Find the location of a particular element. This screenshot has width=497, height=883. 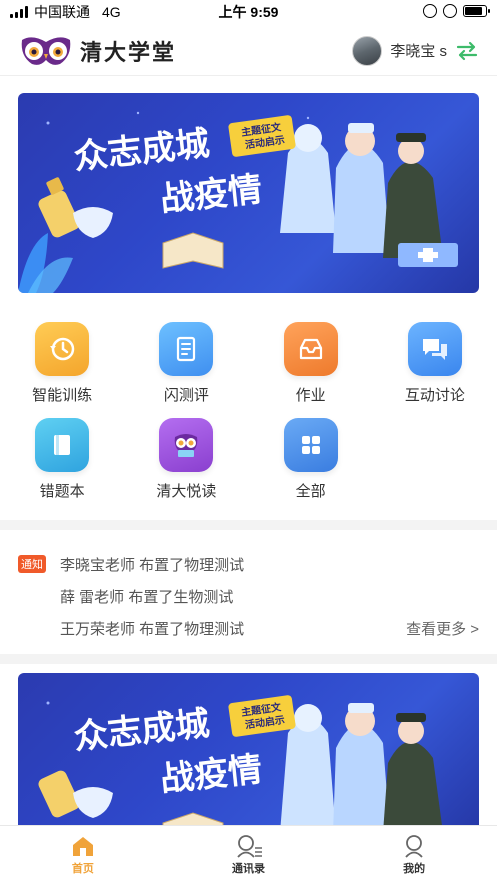

notice-item: 薛 雷老师 布置了生物测试 is located at coordinates (248, 596).